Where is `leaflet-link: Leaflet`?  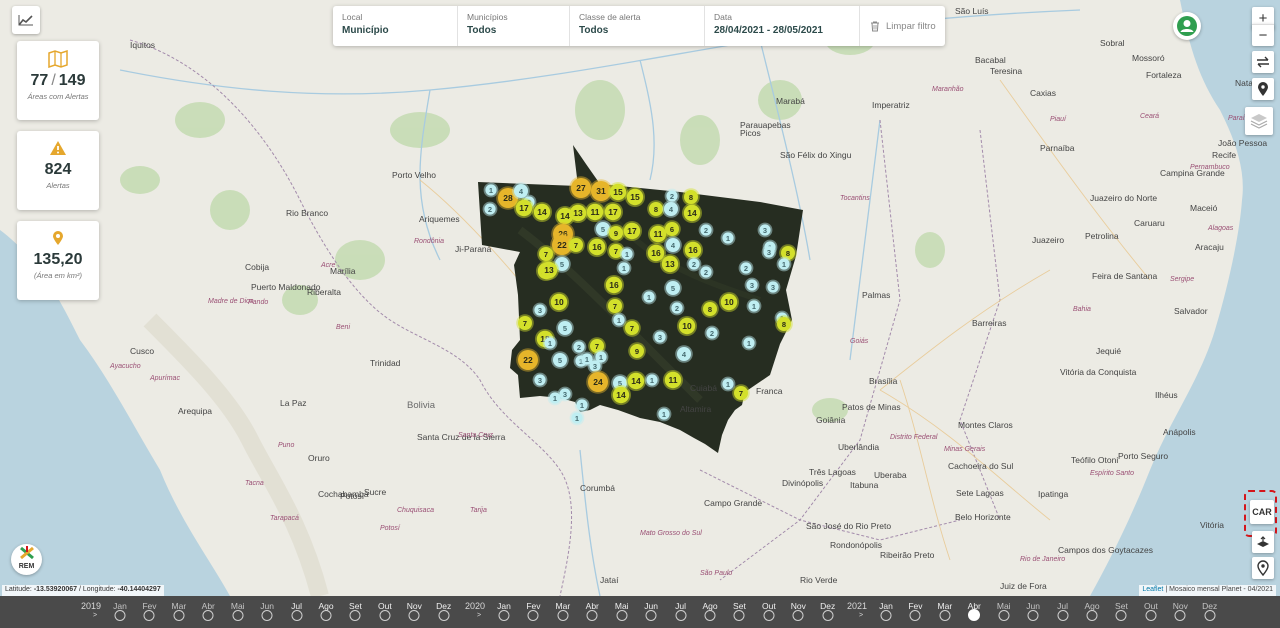 leaflet-link: Leaflet is located at coordinates (1152, 589).